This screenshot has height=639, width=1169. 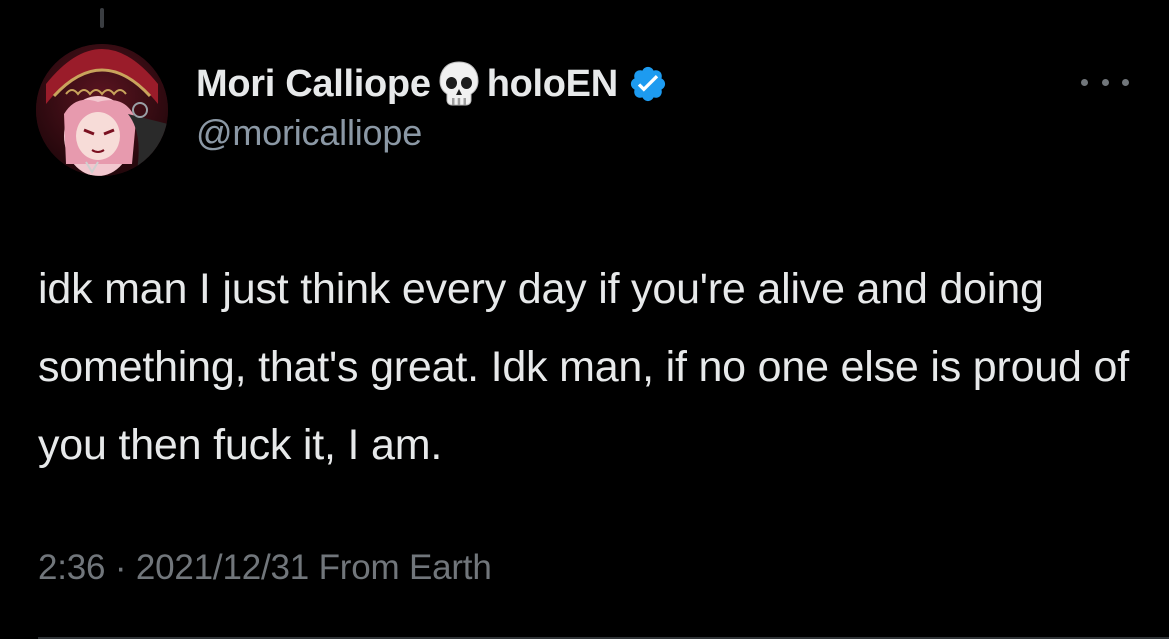 I want to click on tweet-date: 2021/12/31, so click(x=222, y=567).